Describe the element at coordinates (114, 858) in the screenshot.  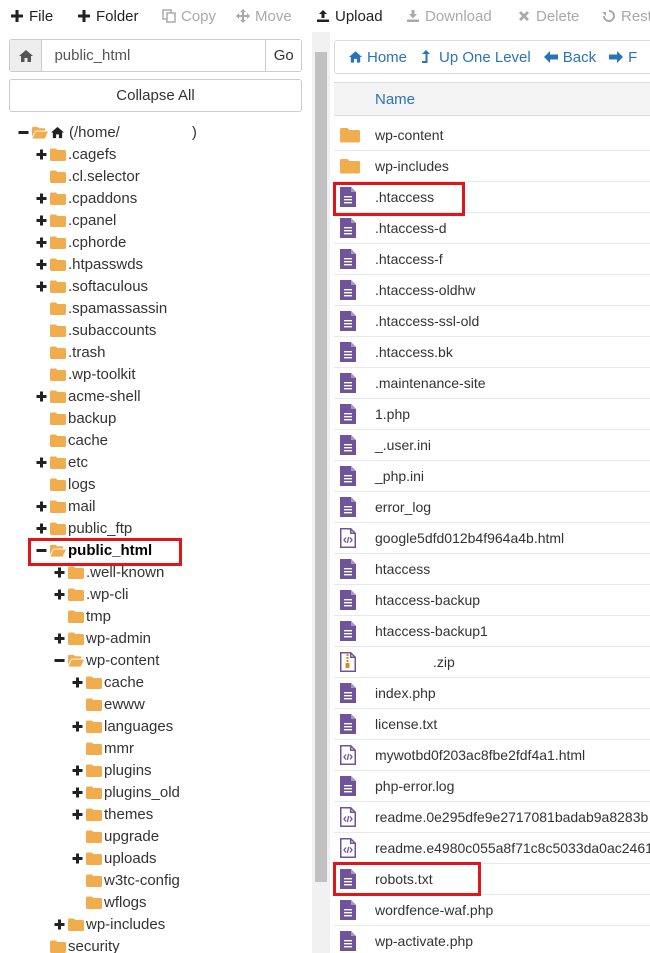
I see `tree-item-uploads: uploads` at that location.